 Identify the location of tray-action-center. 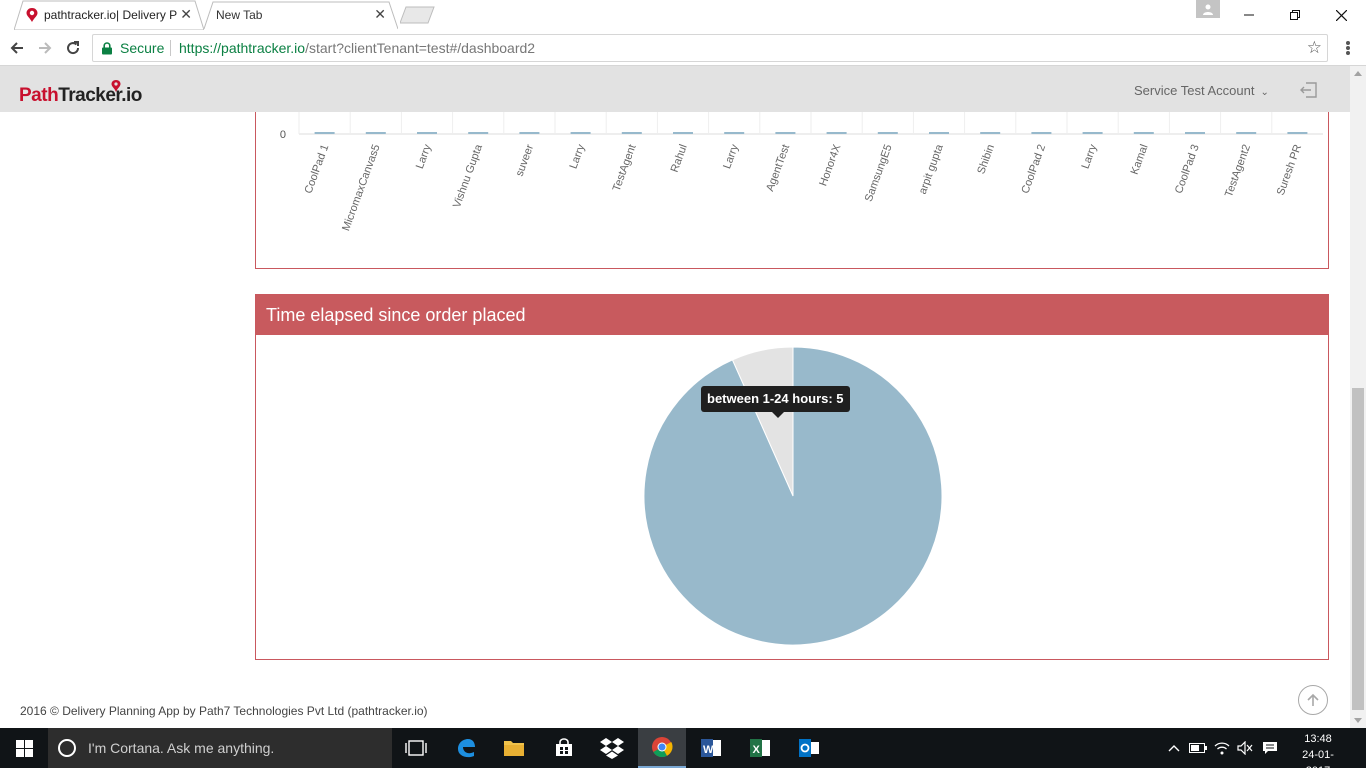
(1270, 748).